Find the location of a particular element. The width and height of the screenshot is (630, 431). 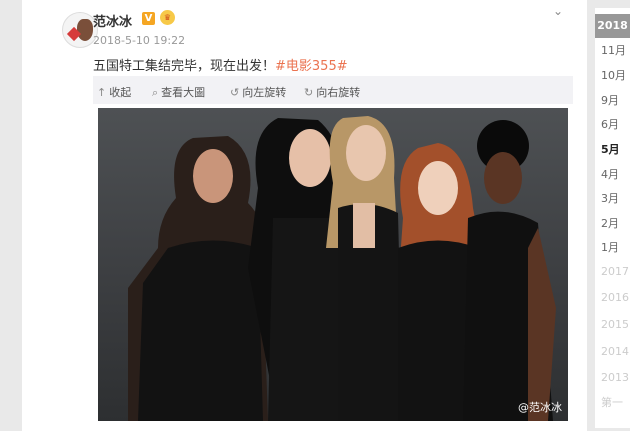

timeline-month: 2月 is located at coordinates (610, 223).